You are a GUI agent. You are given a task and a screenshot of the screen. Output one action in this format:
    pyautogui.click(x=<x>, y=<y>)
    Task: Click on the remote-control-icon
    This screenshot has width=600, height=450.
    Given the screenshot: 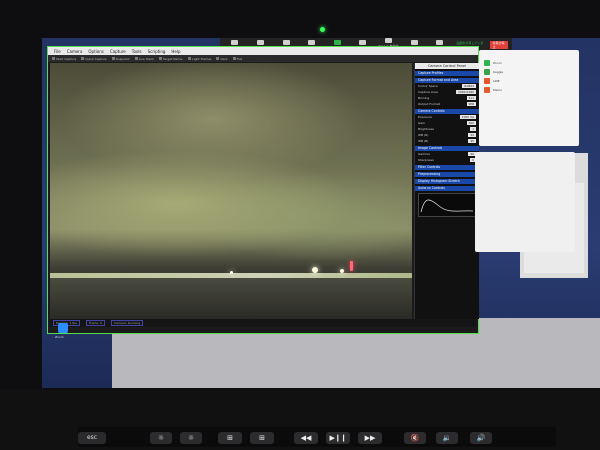 What is the action you would take?
    pyautogui.click(x=414, y=42)
    